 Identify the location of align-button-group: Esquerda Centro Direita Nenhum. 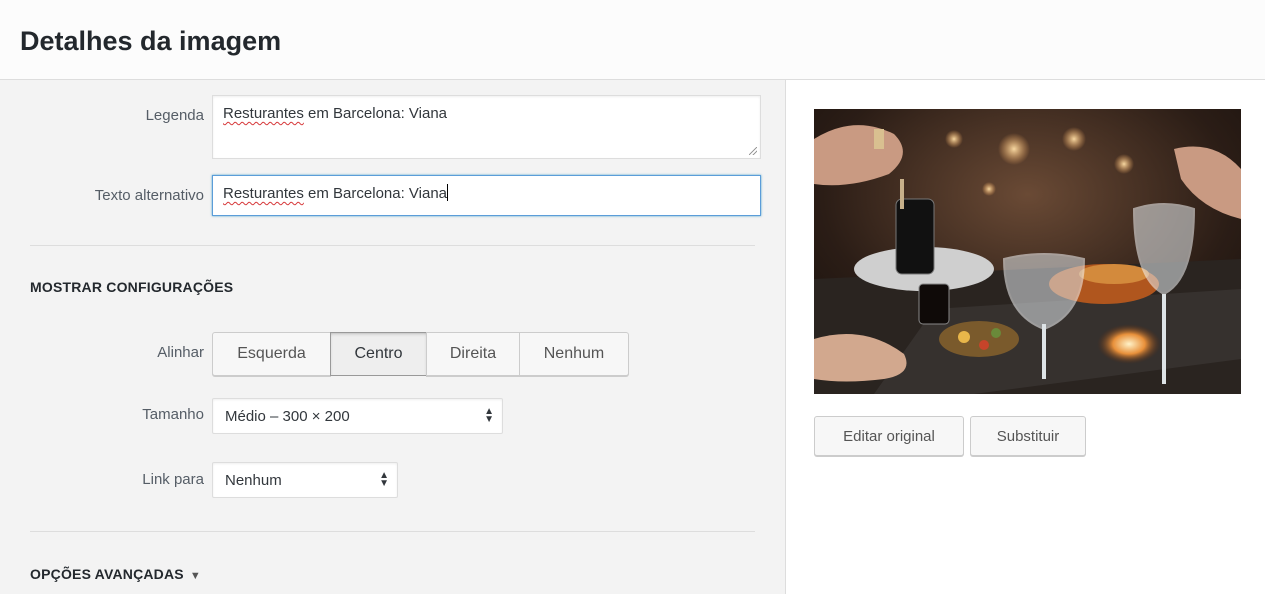
(420, 354).